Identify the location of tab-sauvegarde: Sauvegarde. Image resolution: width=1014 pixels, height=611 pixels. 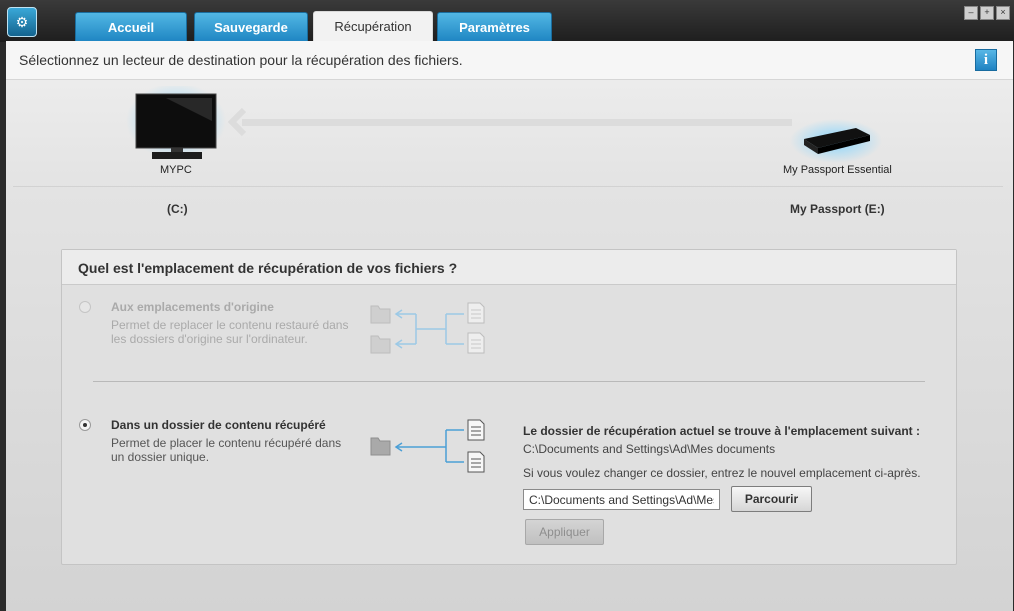
(251, 26).